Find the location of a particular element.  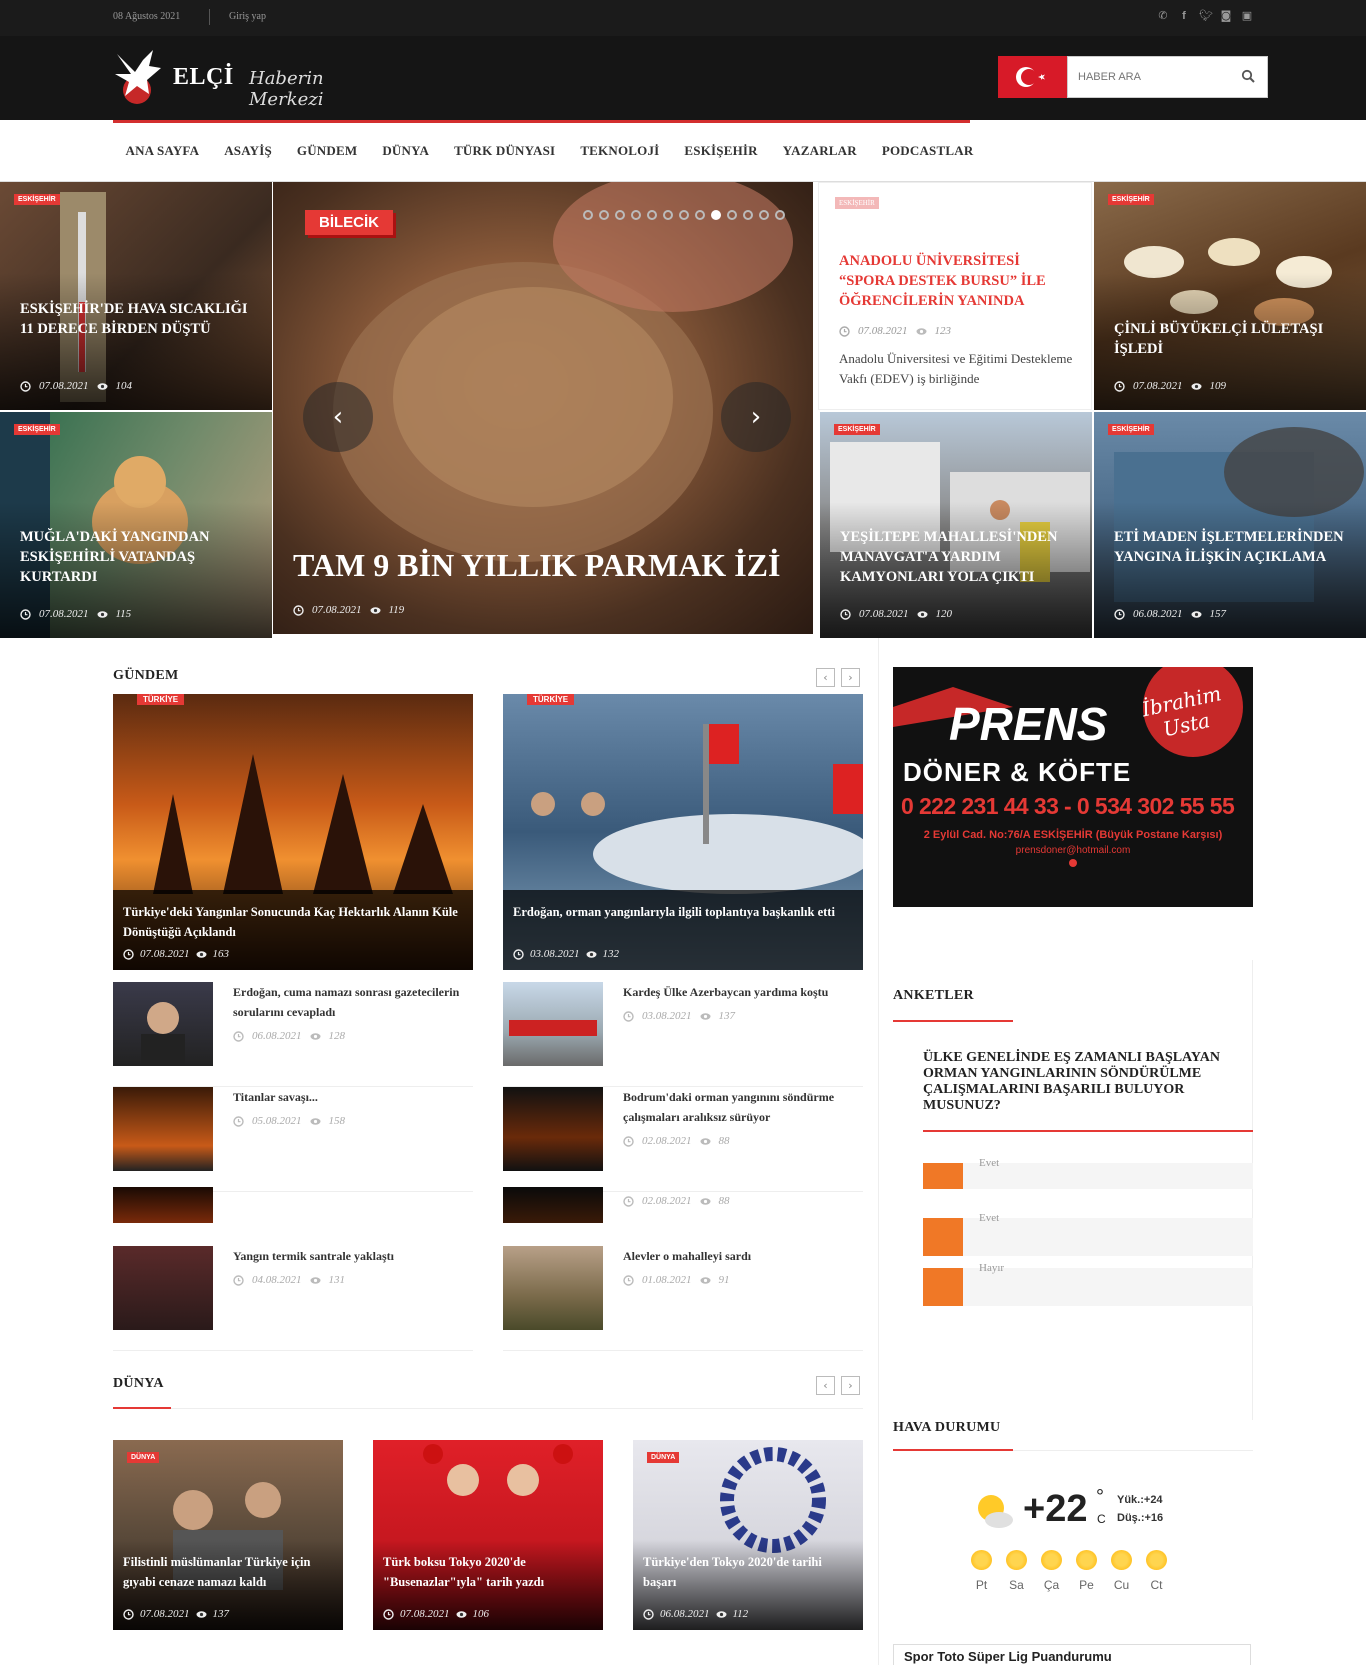

poll-option-label: Evet is located at coordinates (989, 1163).